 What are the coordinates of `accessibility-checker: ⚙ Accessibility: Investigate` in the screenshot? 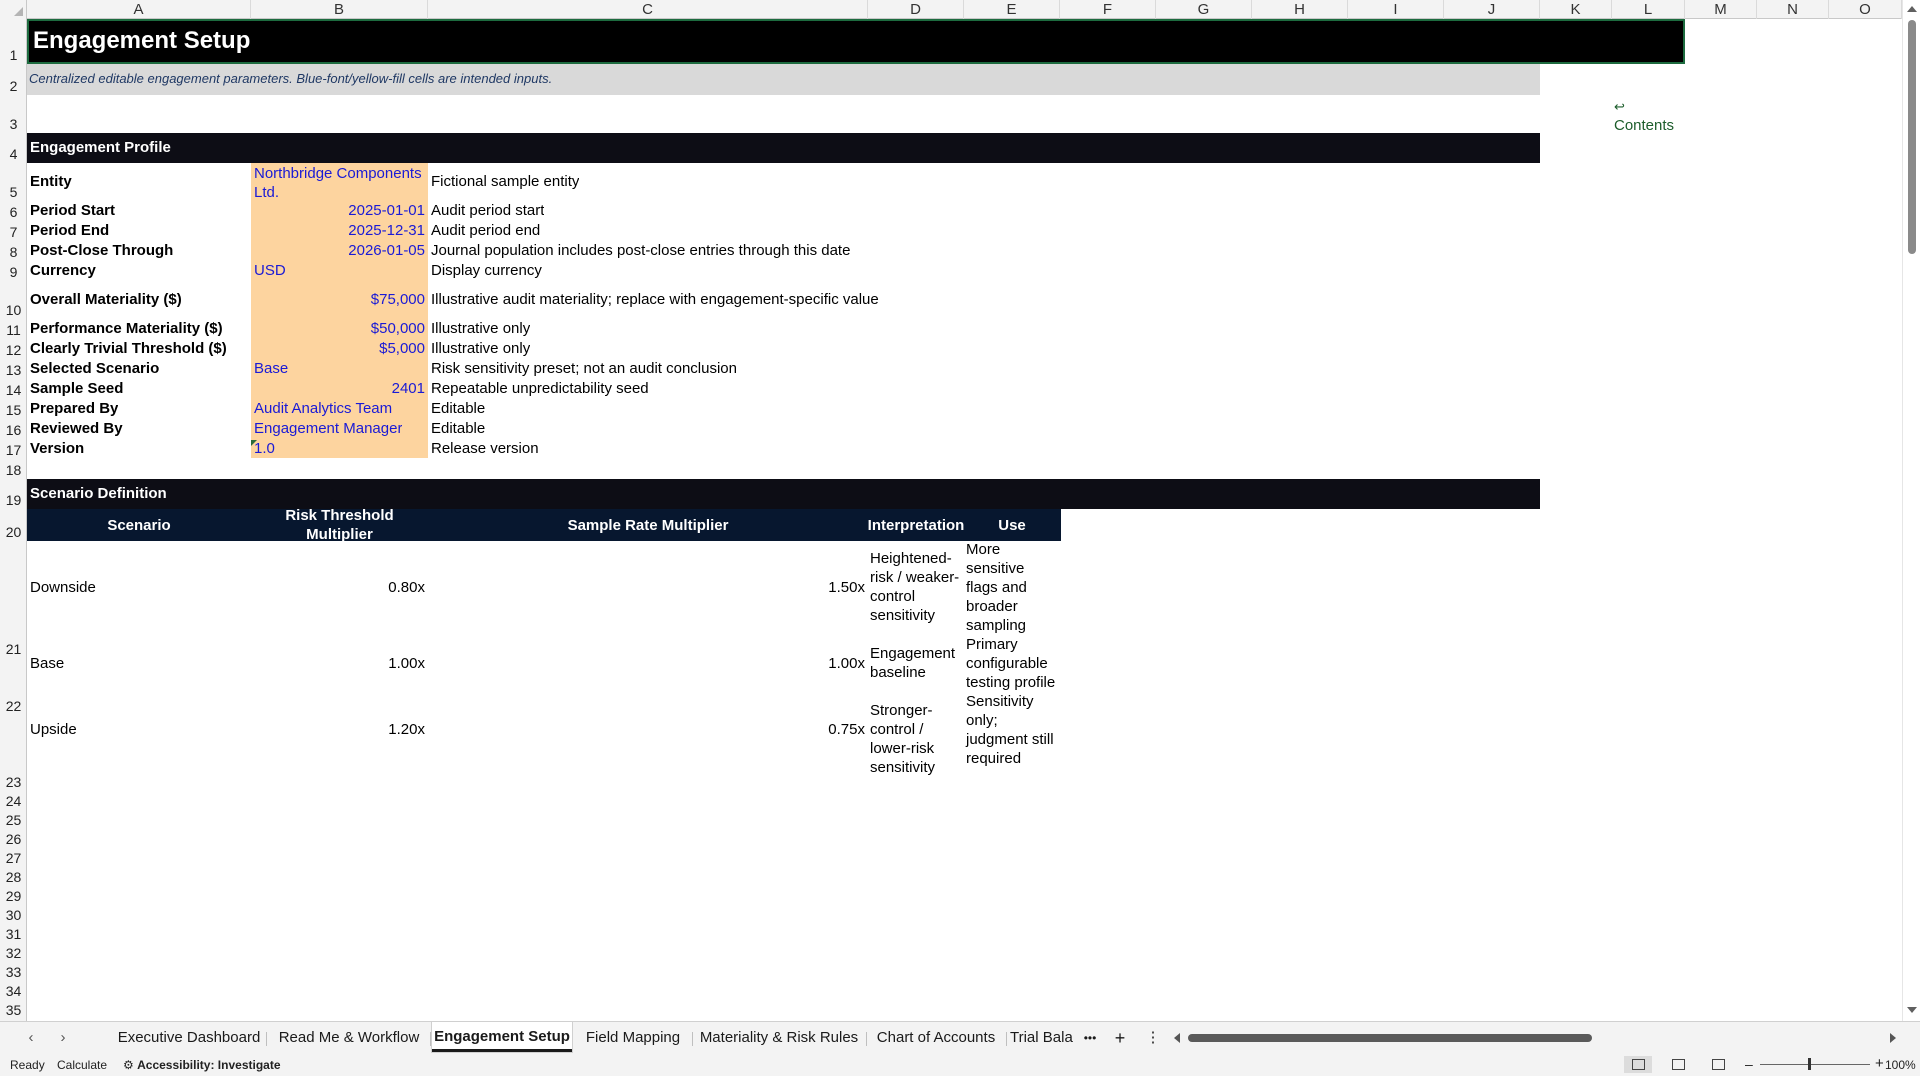 It's located at (202, 1065).